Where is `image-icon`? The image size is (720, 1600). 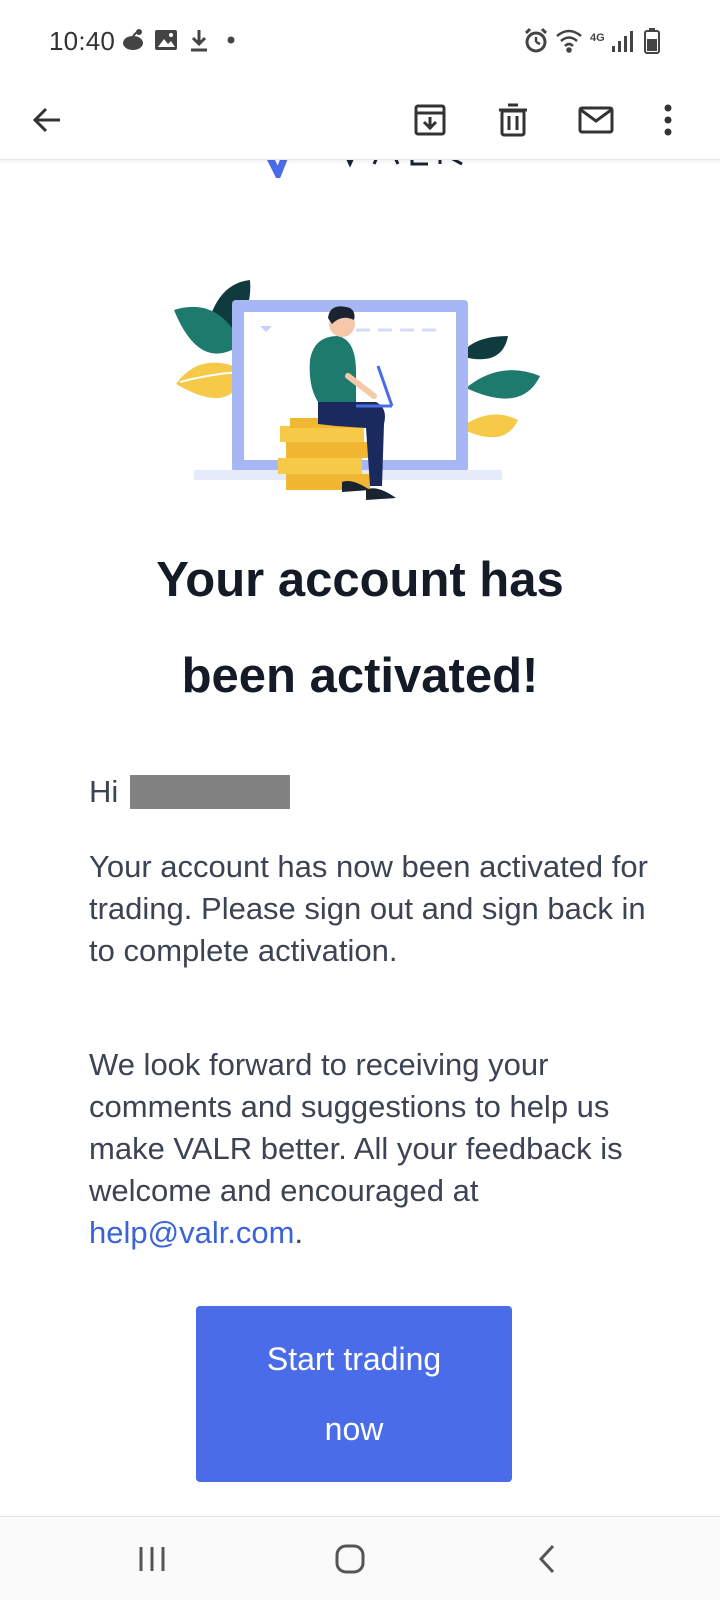 image-icon is located at coordinates (166, 40).